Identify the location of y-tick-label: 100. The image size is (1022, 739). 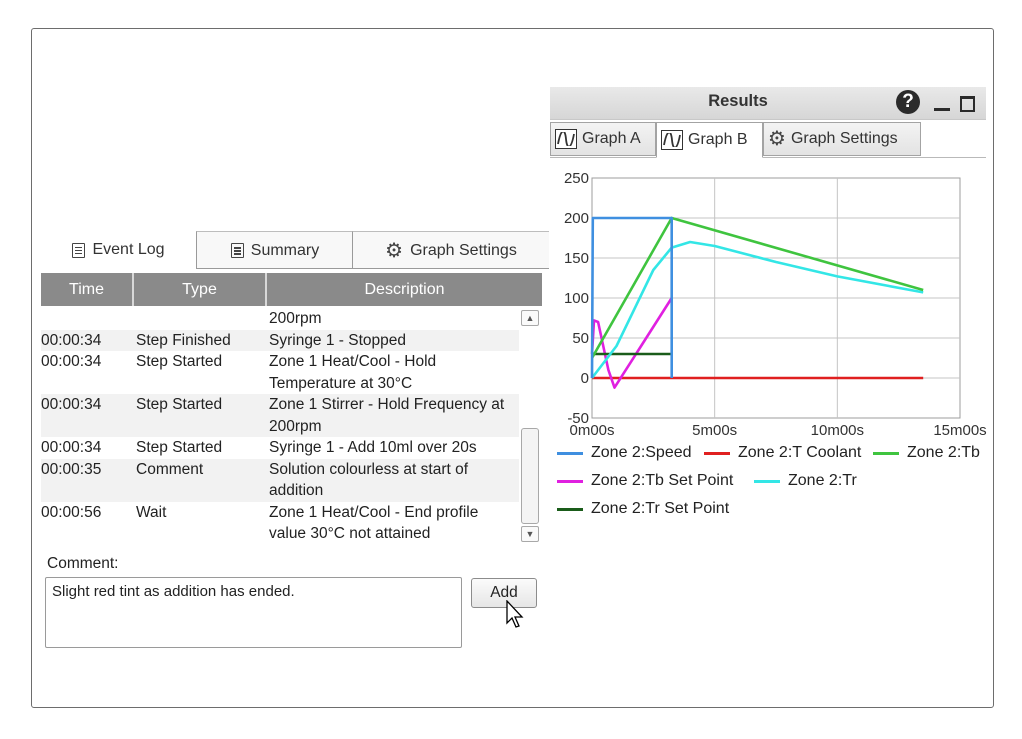
(576, 298).